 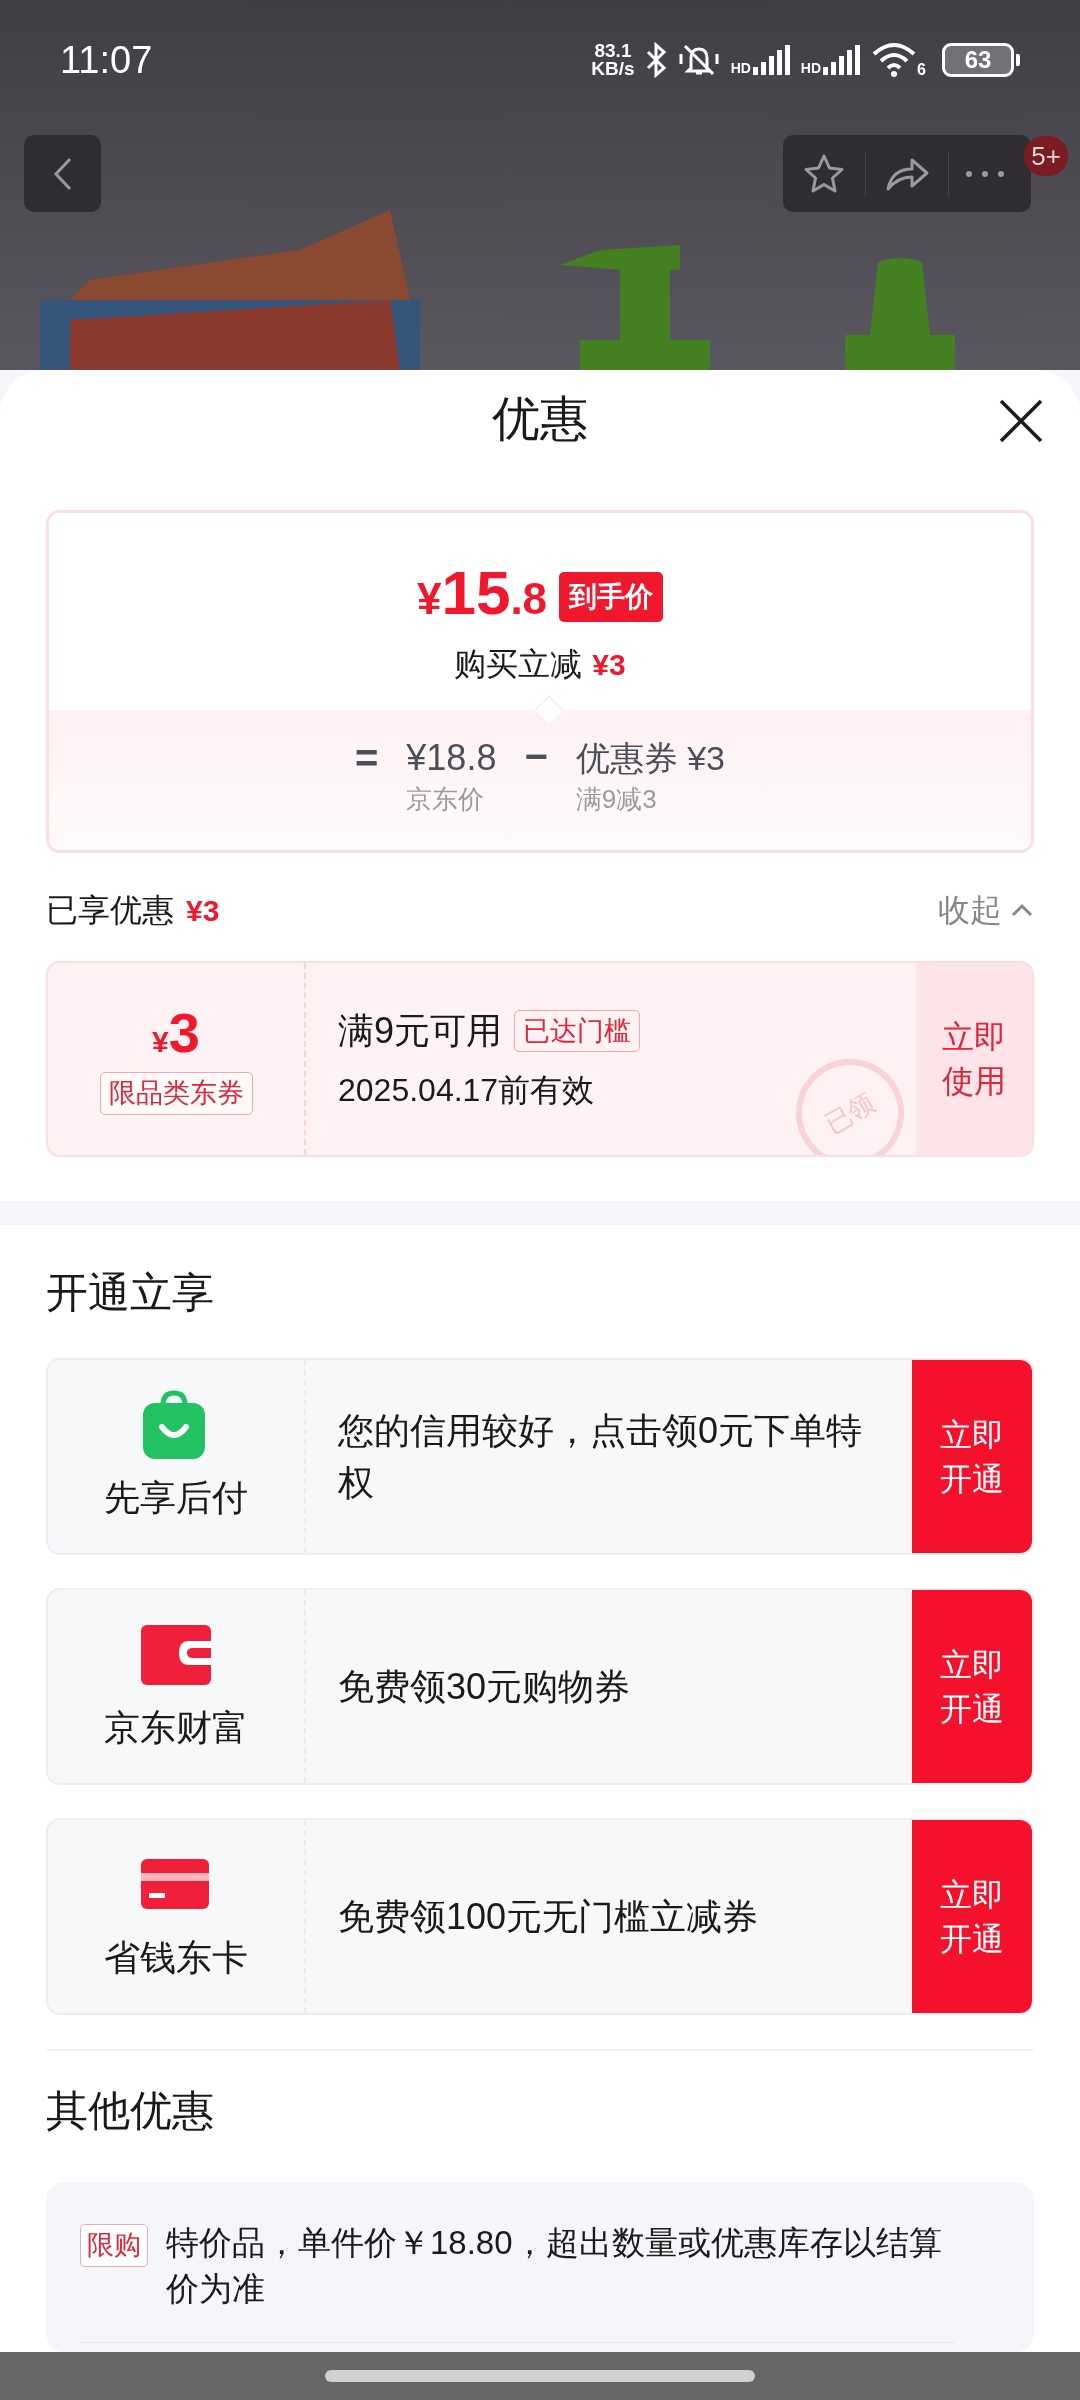 I want to click on coupon-condition: 满9元可用, so click(x=420, y=1031).